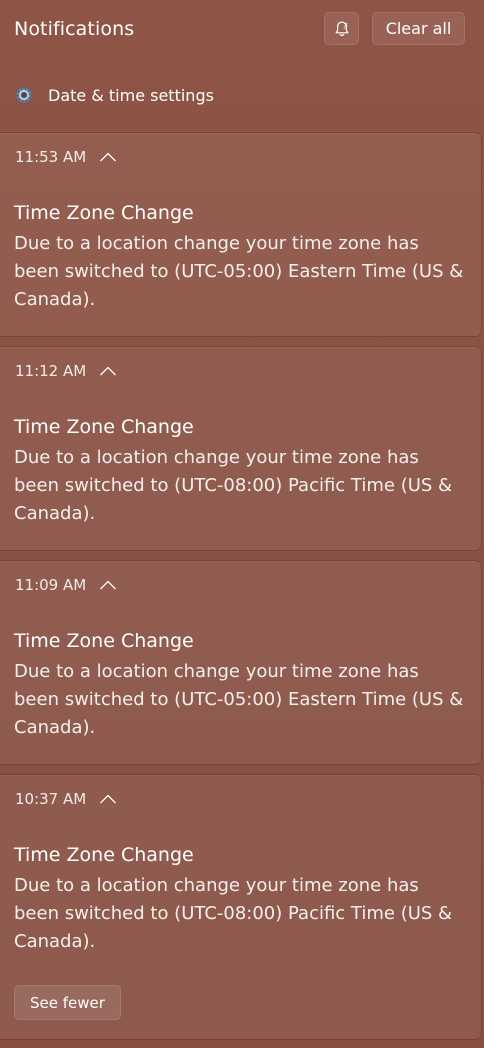  What do you see at coordinates (67, 1002) in the screenshot?
I see `see-fewer-button: See fewer` at bounding box center [67, 1002].